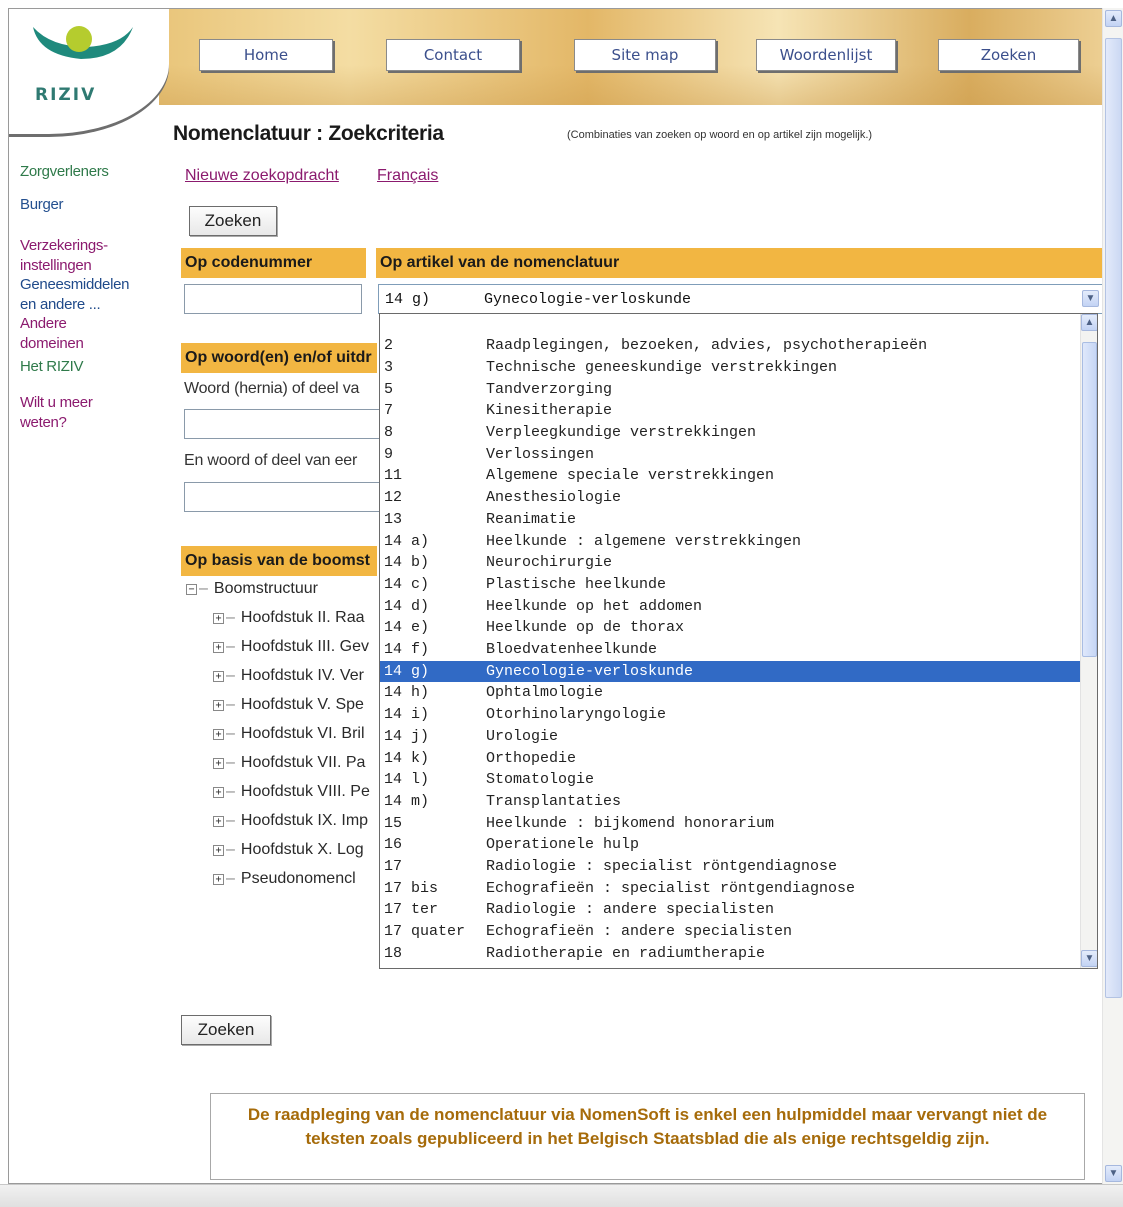  I want to click on nav-home-button: Home, so click(266, 55).